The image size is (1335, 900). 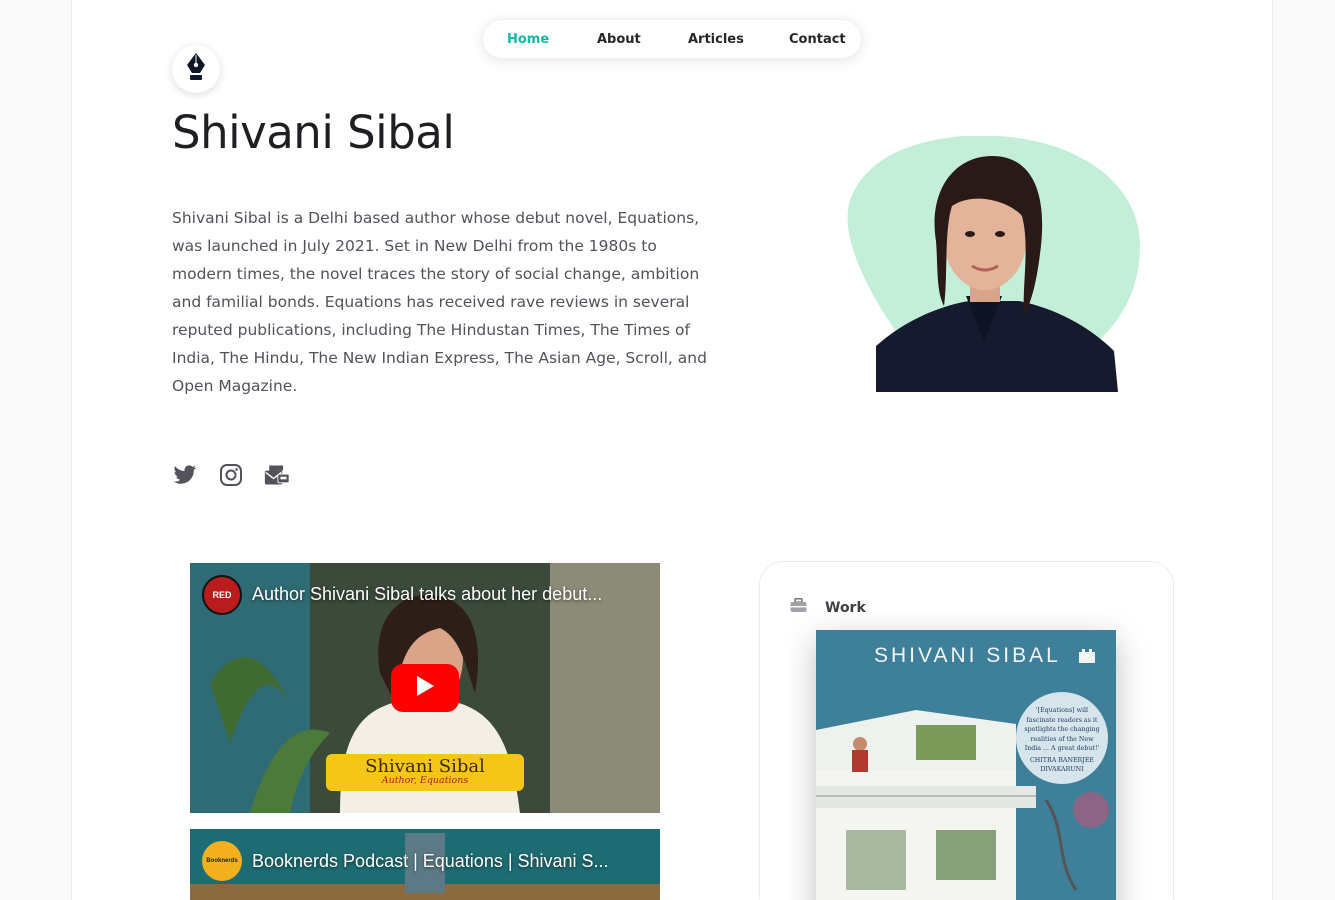 What do you see at coordinates (277, 475) in the screenshot?
I see `mail-icon` at bounding box center [277, 475].